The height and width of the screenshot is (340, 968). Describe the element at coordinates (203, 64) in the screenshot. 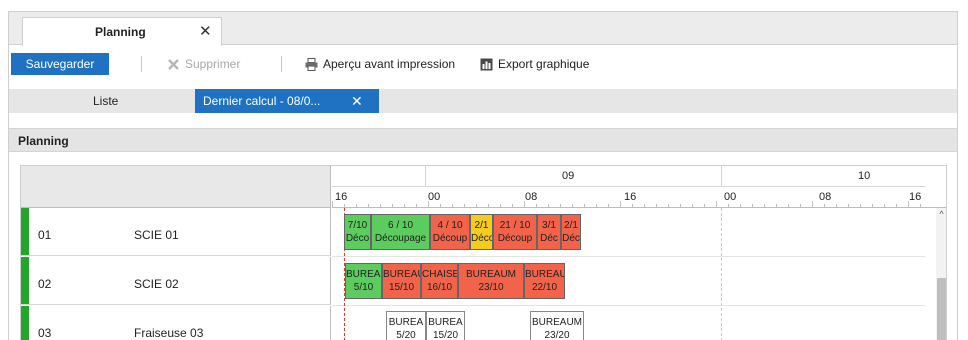

I see `delete-button: Supprimer` at that location.